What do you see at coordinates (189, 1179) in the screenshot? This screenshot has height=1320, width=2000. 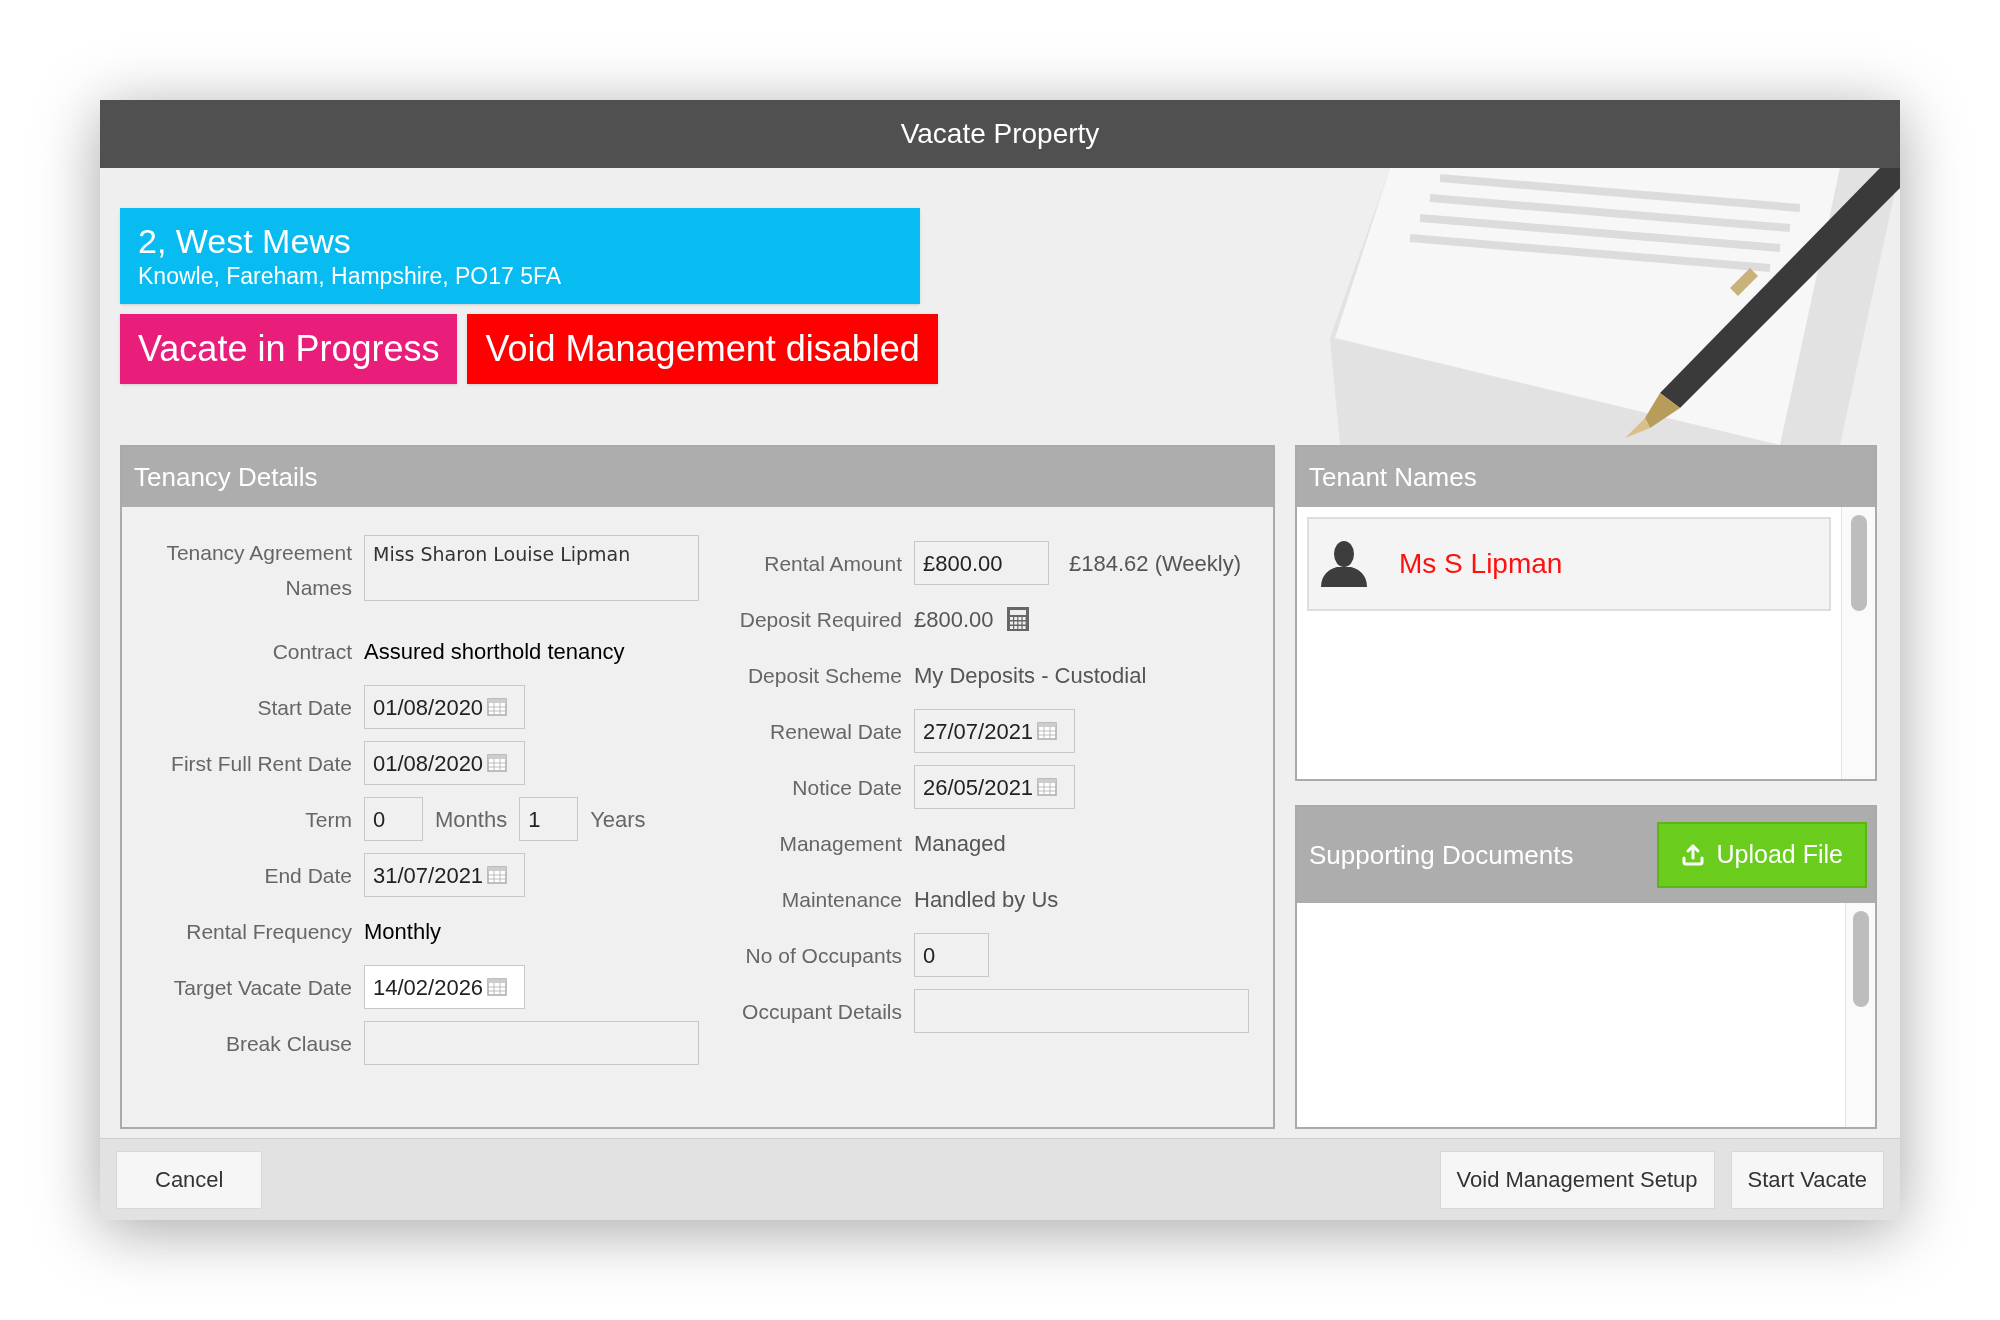 I see `footer-button: Cancel` at bounding box center [189, 1179].